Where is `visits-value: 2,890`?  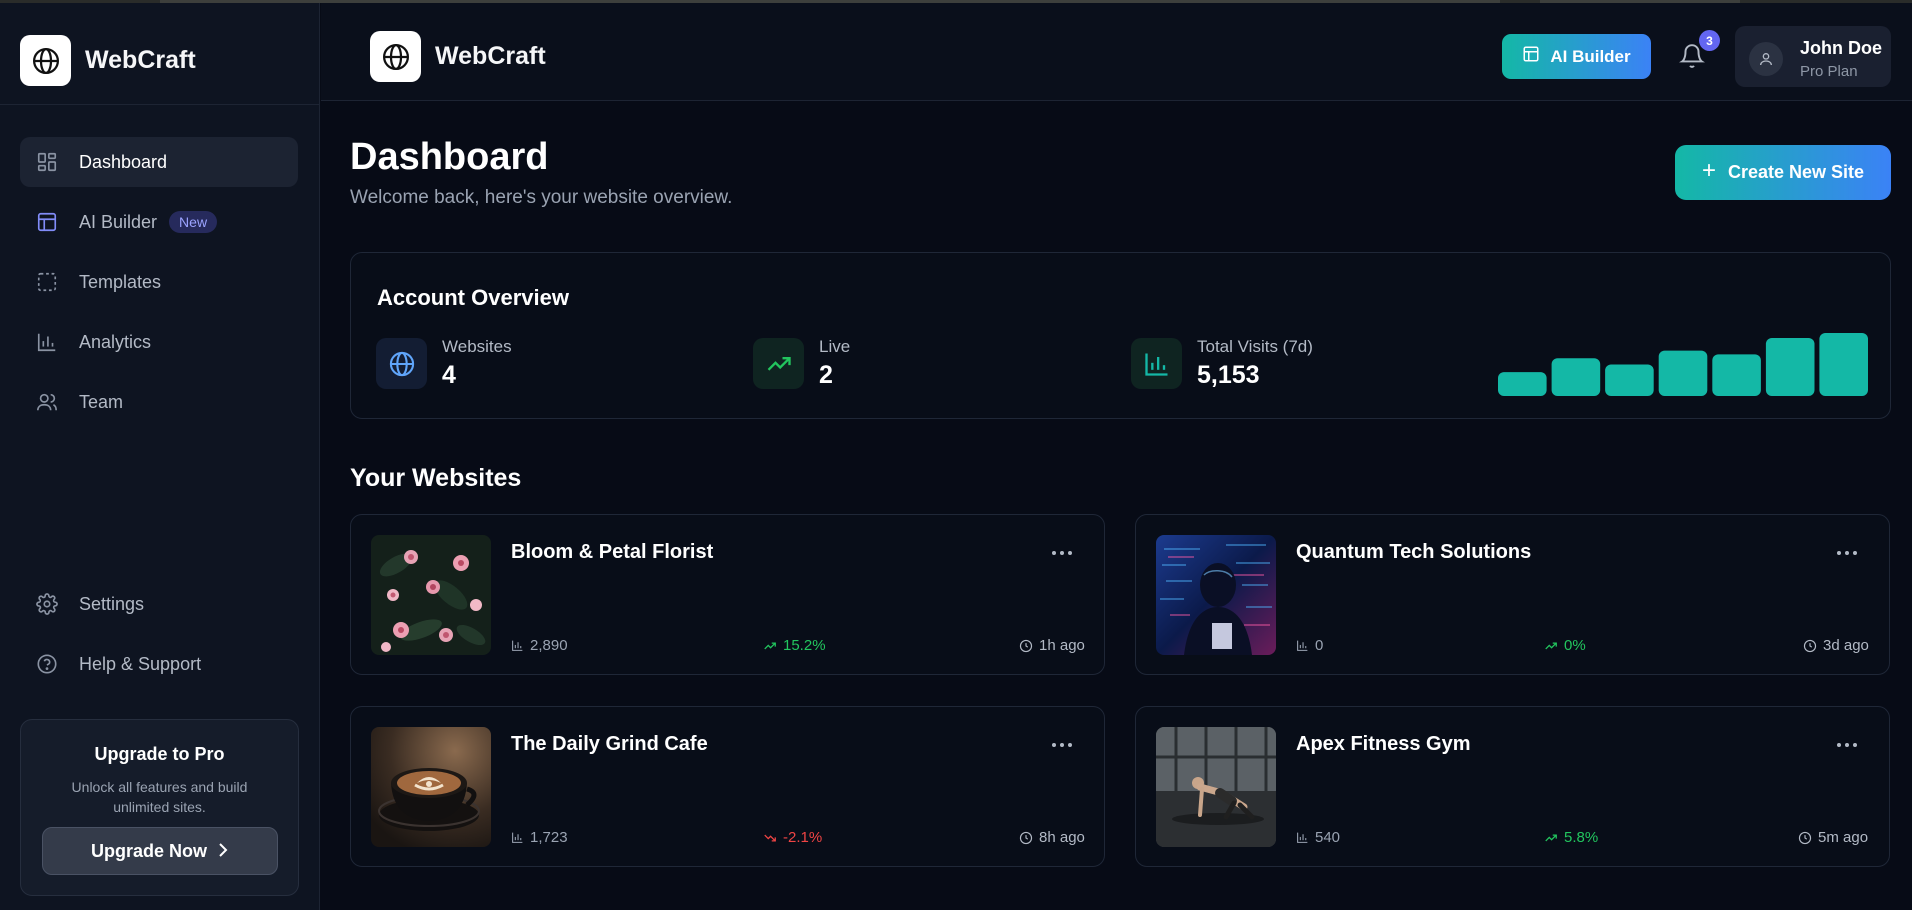
visits-value: 2,890 is located at coordinates (549, 645).